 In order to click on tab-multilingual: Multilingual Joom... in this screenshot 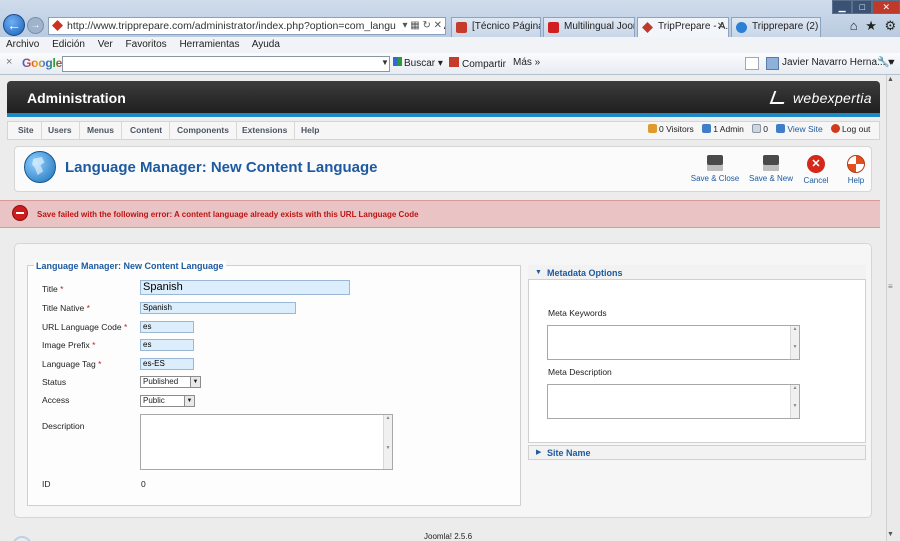, I will do `click(589, 27)`.